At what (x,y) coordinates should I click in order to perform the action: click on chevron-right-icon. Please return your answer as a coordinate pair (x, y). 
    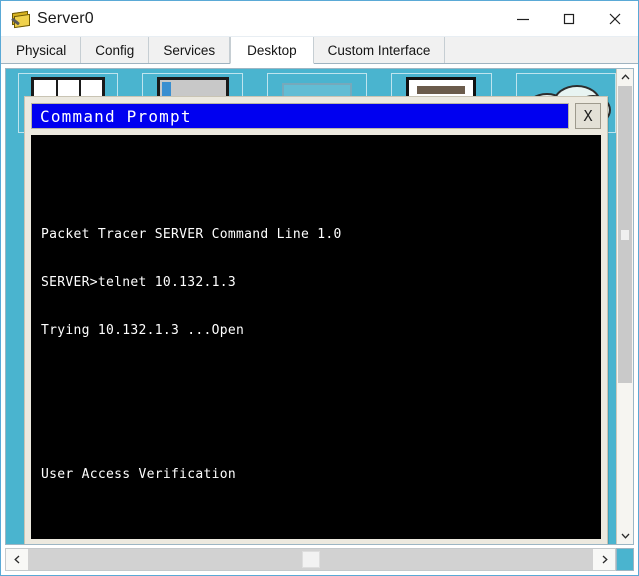
    Looking at the image, I should click on (605, 559).